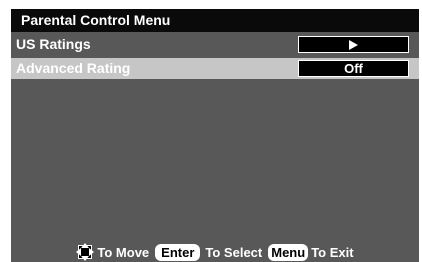 Image resolution: width=422 pixels, height=262 pixels. I want to click on footer-help-bar: To Move Enter To Select Menu To Exit, so click(215, 252).